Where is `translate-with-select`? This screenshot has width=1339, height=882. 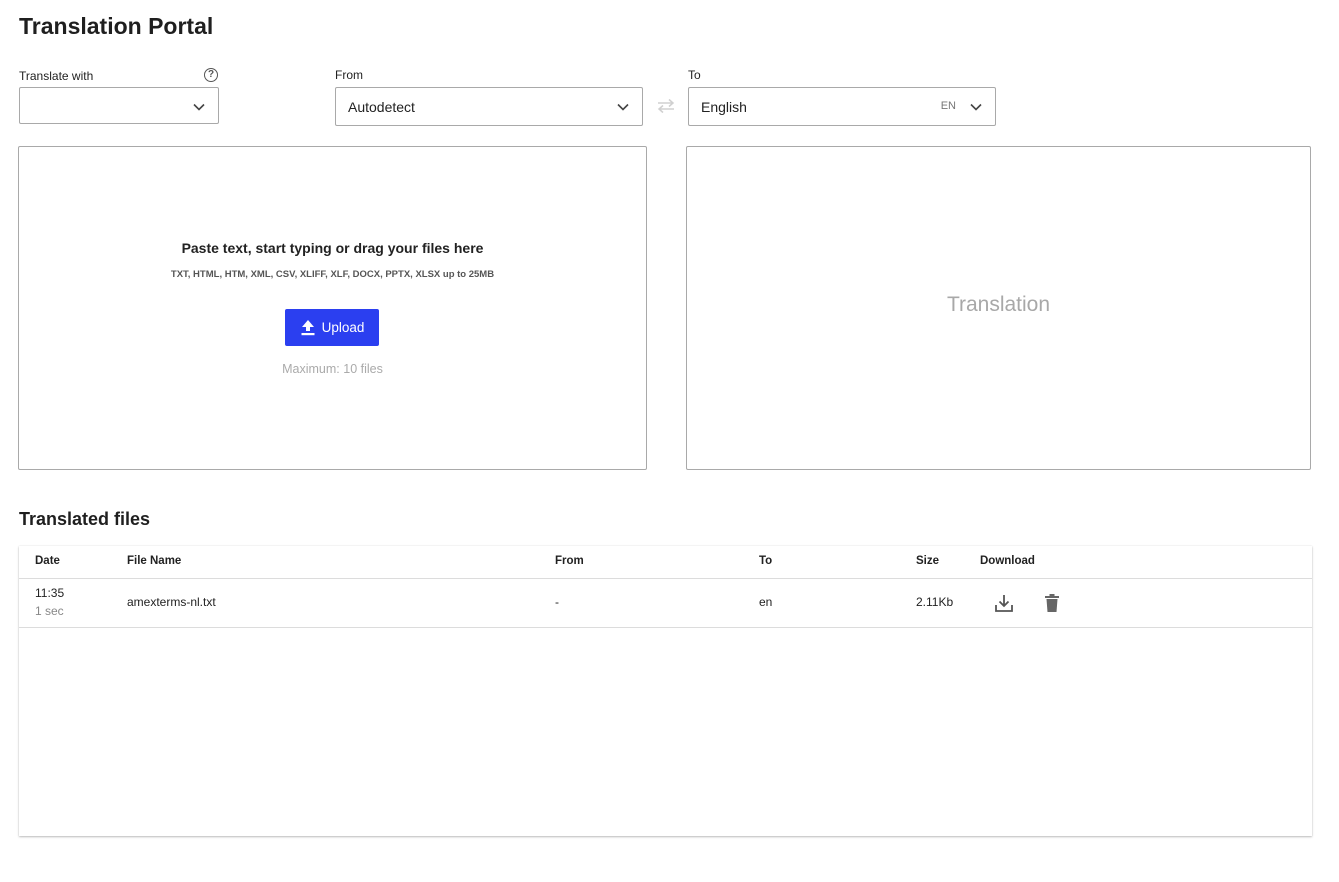 translate-with-select is located at coordinates (119, 105).